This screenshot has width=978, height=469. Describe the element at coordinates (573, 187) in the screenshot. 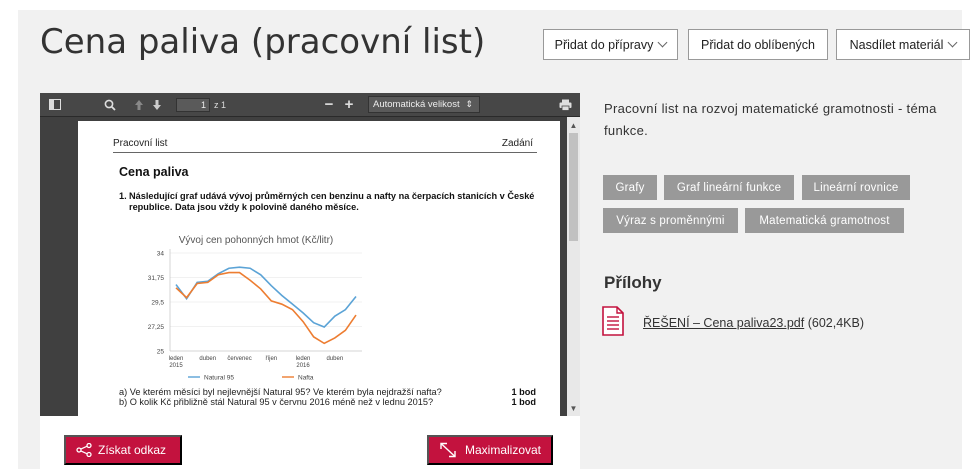

I see `pdf-scrollbar-thumb` at that location.